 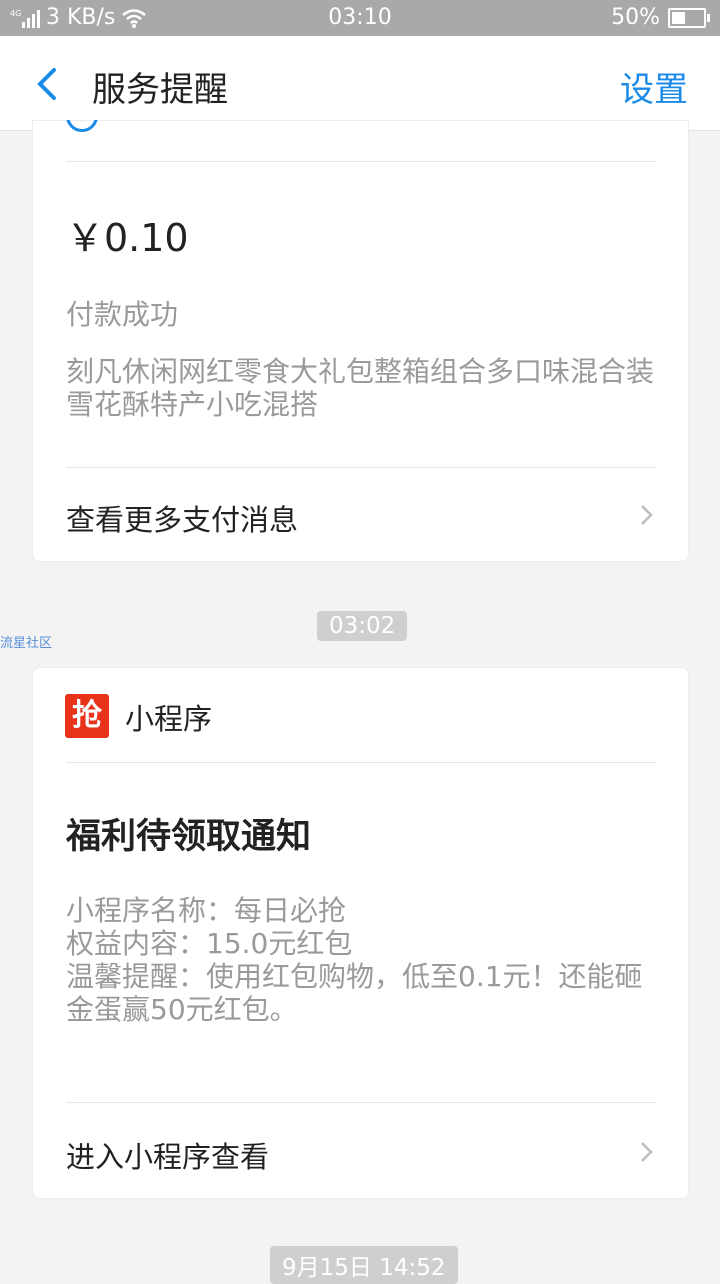 I want to click on more-payments-link: 查看更多支付消息, so click(x=182, y=518).